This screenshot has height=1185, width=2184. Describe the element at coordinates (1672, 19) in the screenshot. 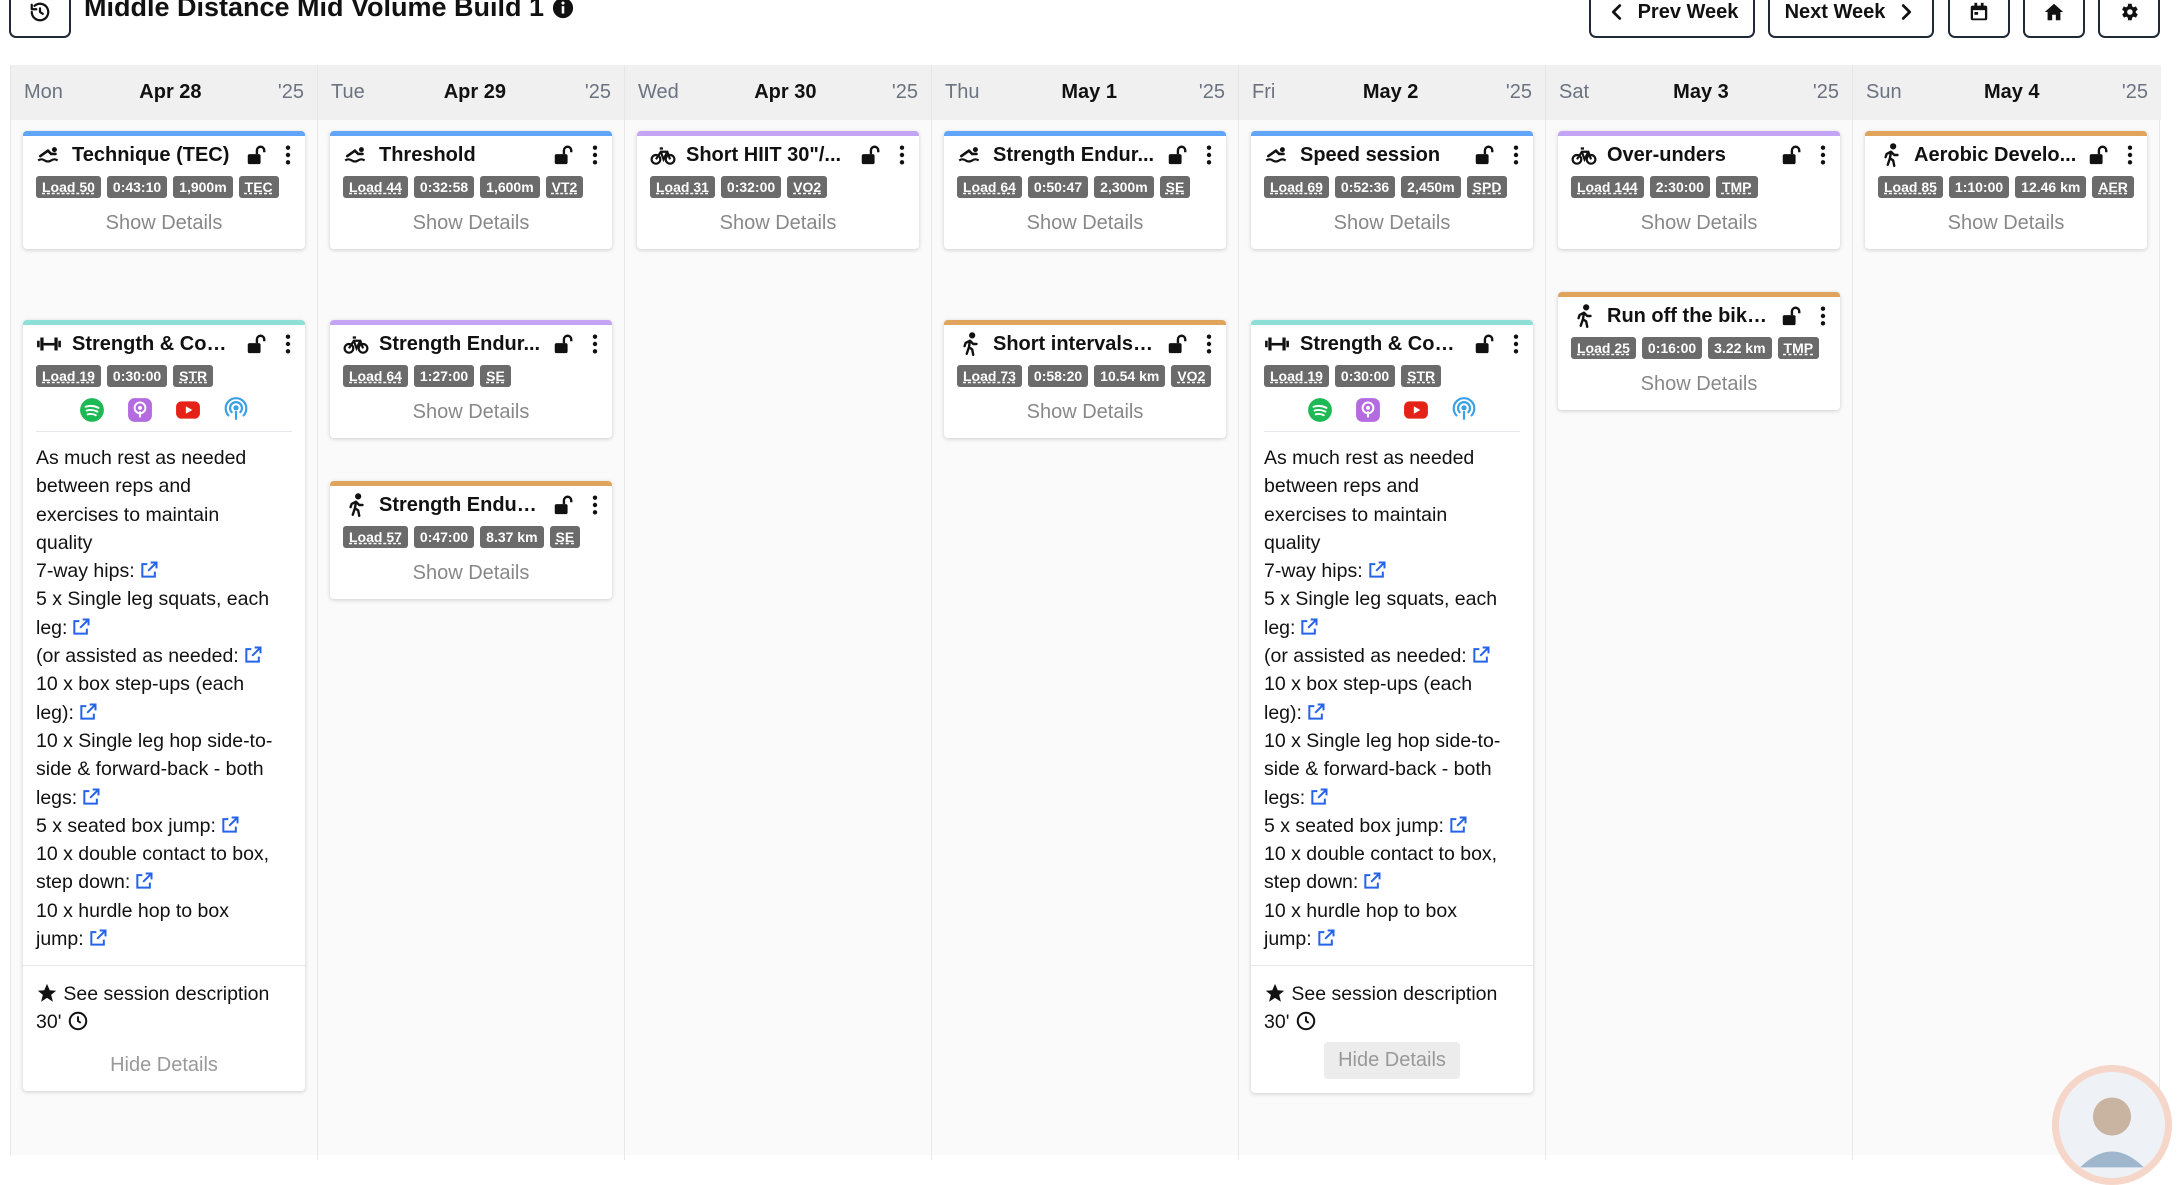

I see `prev-week-button: Prev Week` at that location.